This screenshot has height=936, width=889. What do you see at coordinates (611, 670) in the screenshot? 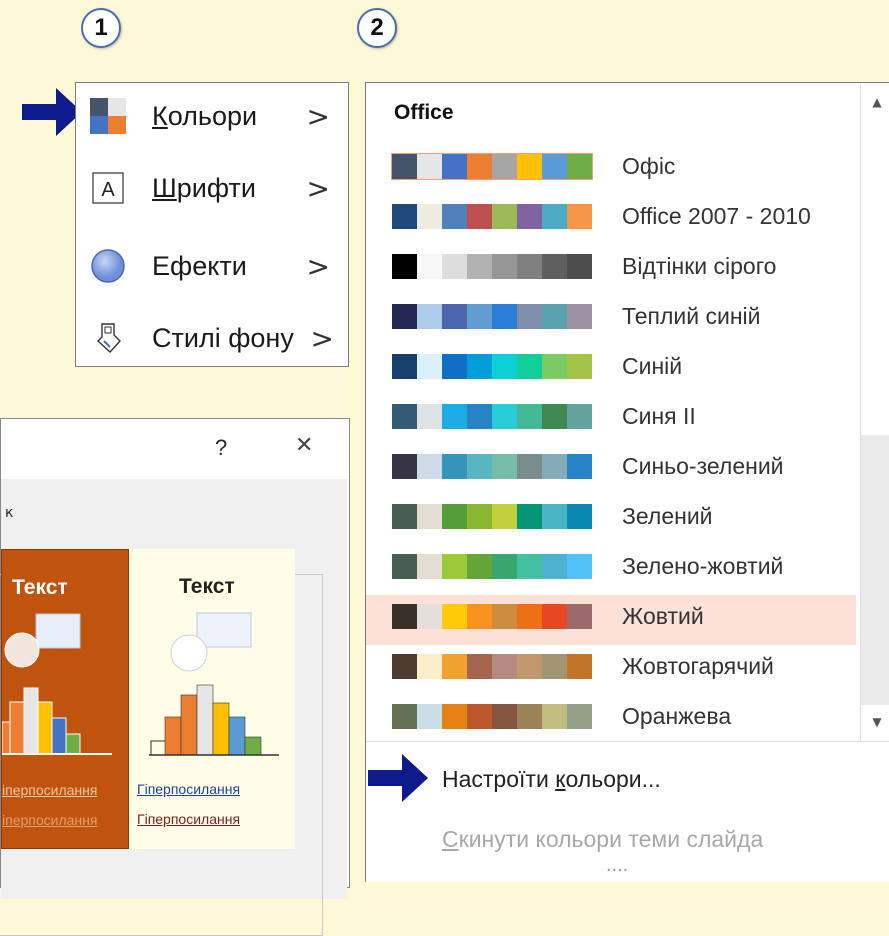
I see `color-theme-row: Жовтогарячий` at bounding box center [611, 670].